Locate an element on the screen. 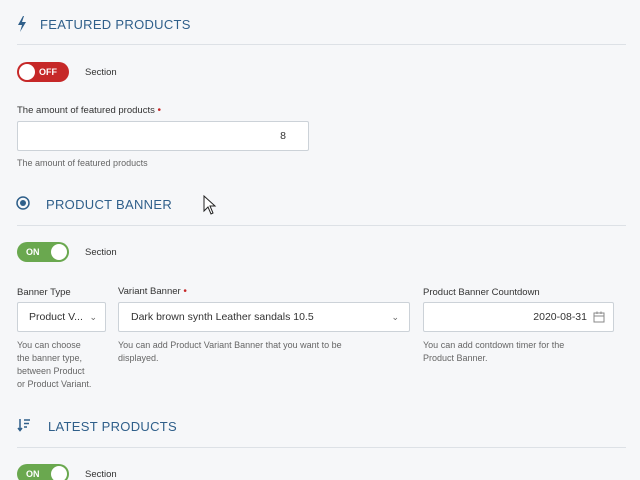  variant-banner-label: Variant Banner • is located at coordinates (152, 291).